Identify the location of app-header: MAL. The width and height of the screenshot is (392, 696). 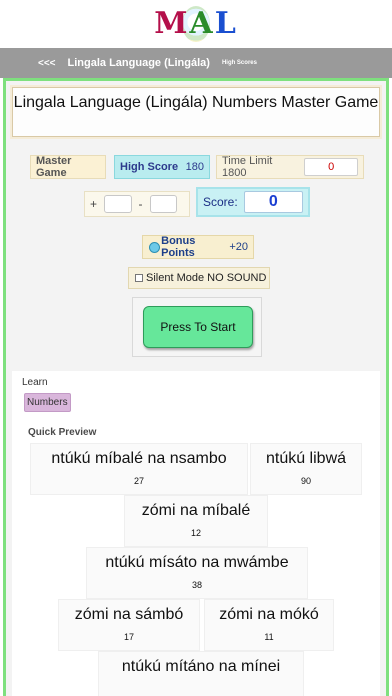
(196, 24).